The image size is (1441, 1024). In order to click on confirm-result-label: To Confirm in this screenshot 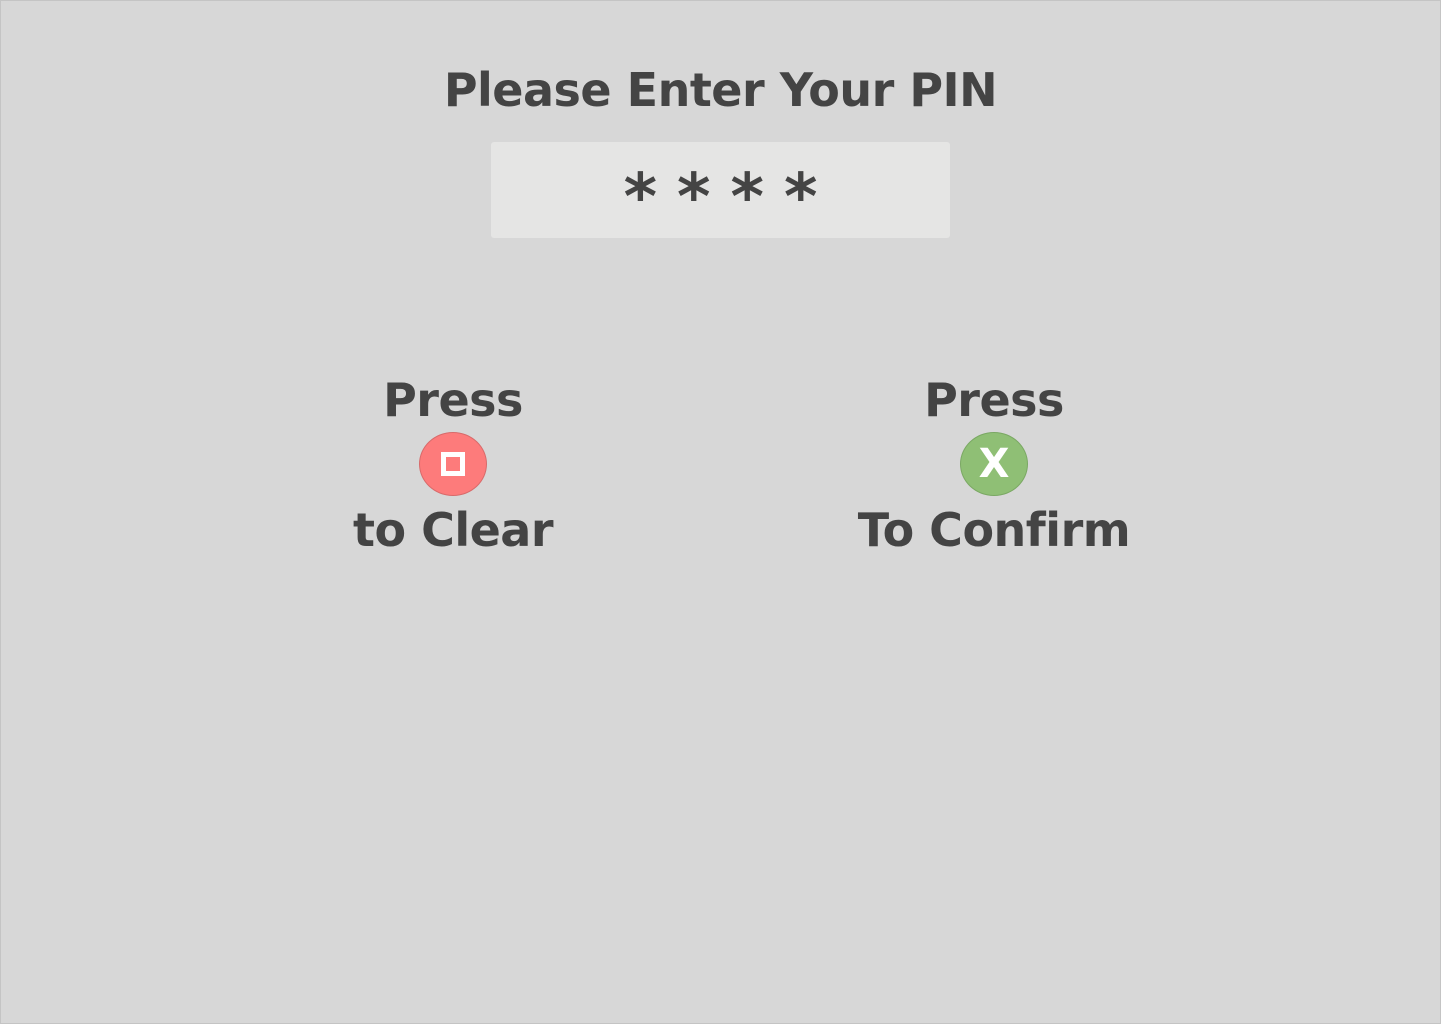, I will do `click(994, 530)`.